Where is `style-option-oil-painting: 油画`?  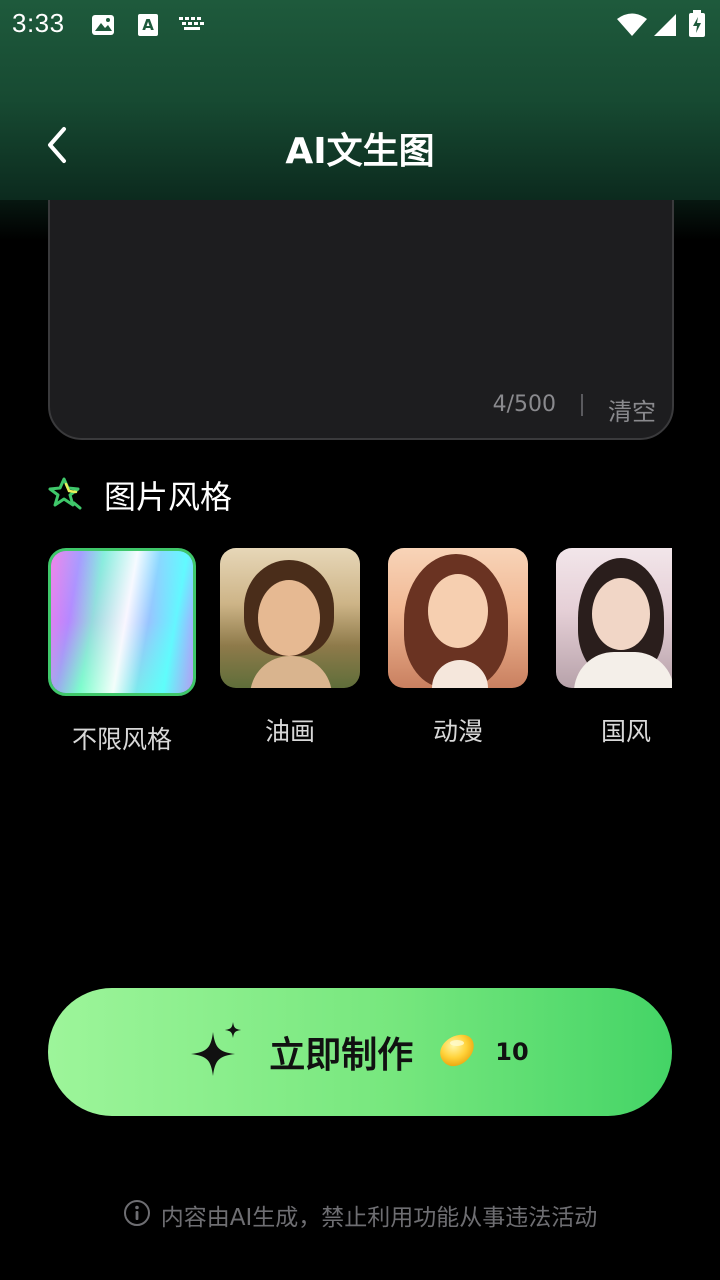
style-option-oil-painting: 油画 is located at coordinates (290, 648).